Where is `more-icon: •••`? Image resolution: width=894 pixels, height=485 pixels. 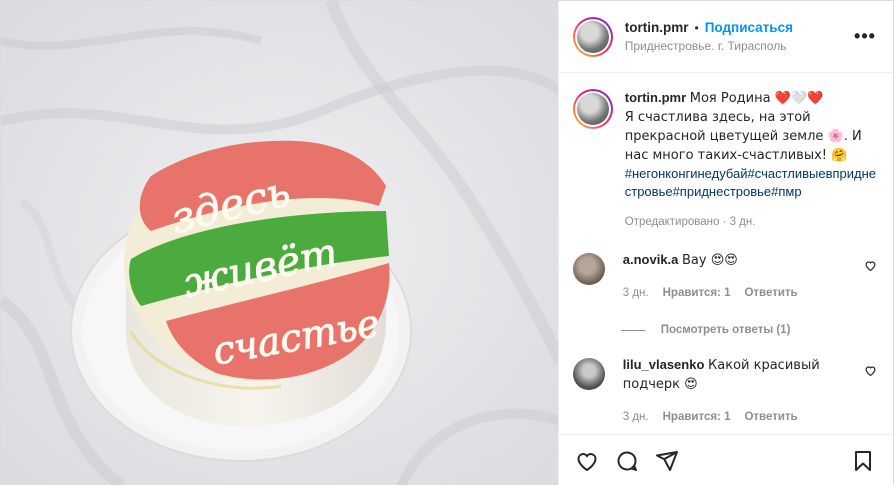
more-icon: ••• is located at coordinates (865, 36).